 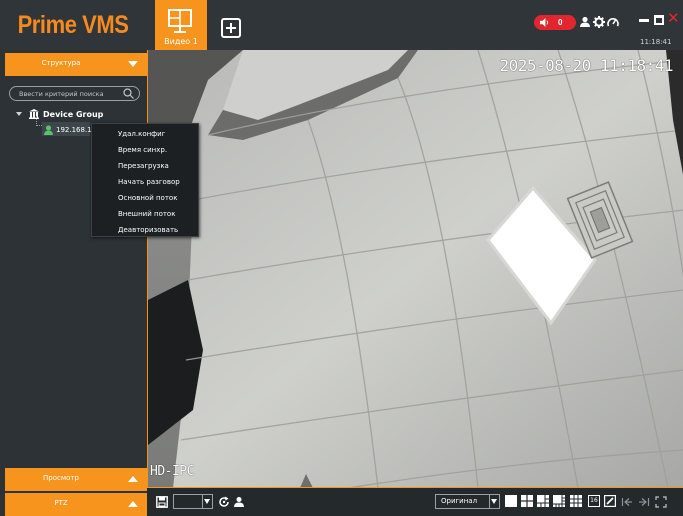 What do you see at coordinates (239, 502) in the screenshot?
I see `talk-icon` at bounding box center [239, 502].